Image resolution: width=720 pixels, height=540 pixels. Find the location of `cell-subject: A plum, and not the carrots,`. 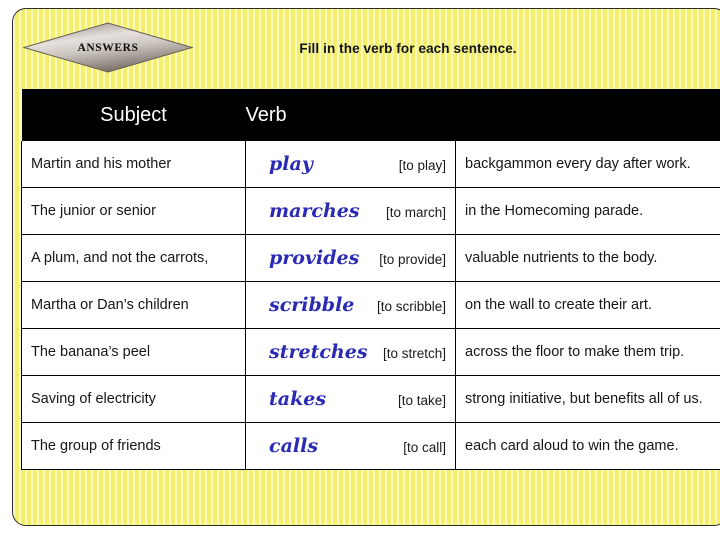

cell-subject: A plum, and not the carrots, is located at coordinates (133, 258).